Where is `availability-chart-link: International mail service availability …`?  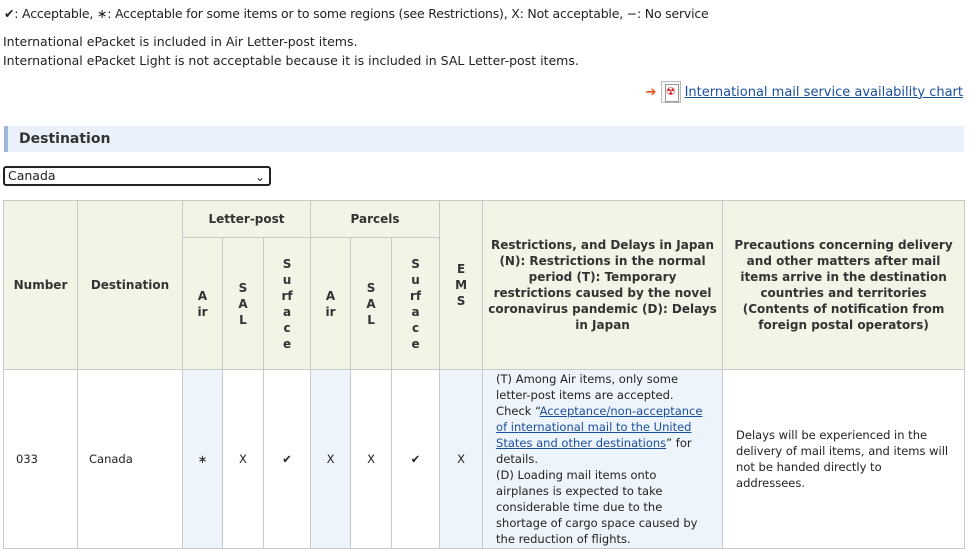
availability-chart-link: International mail service availability … is located at coordinates (824, 92).